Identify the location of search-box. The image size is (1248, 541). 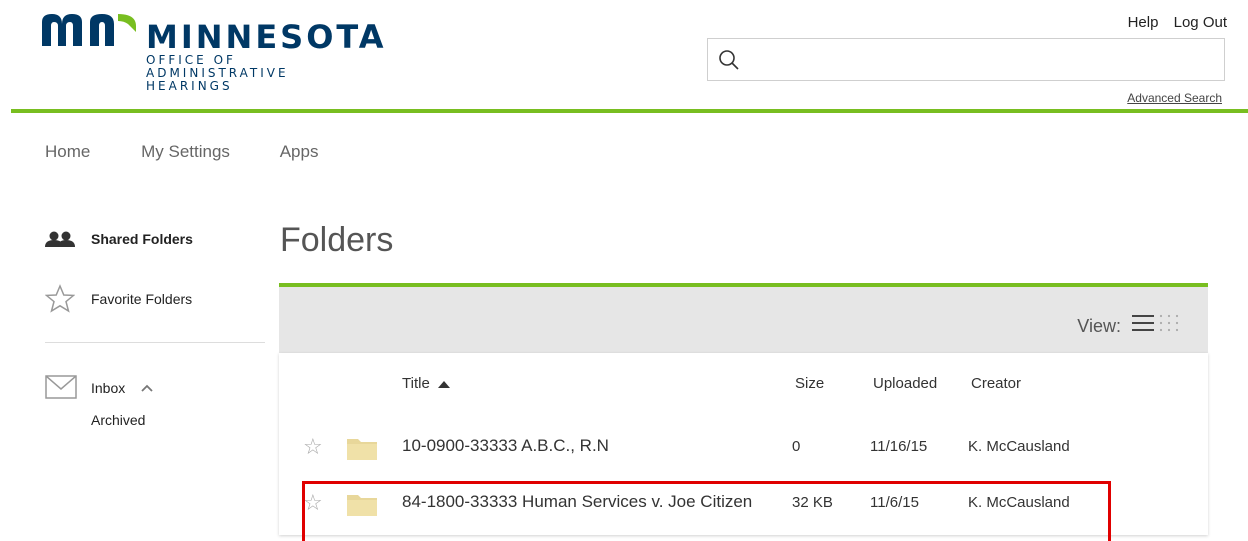
(966, 59).